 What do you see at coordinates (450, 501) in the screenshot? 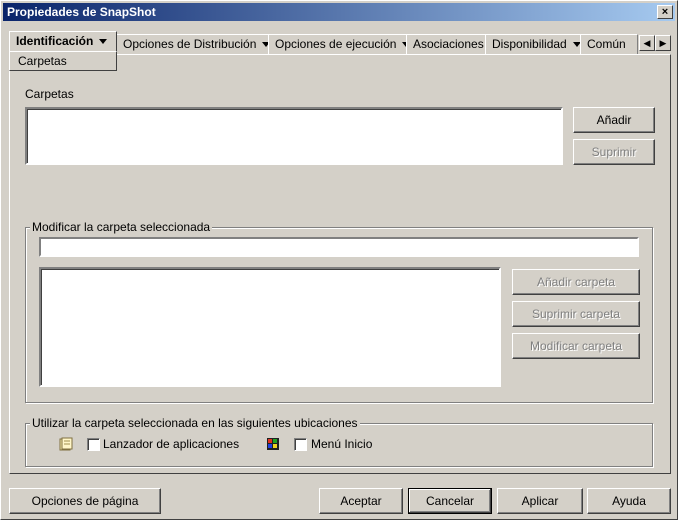
I see `cancel-button: Cancelar` at bounding box center [450, 501].